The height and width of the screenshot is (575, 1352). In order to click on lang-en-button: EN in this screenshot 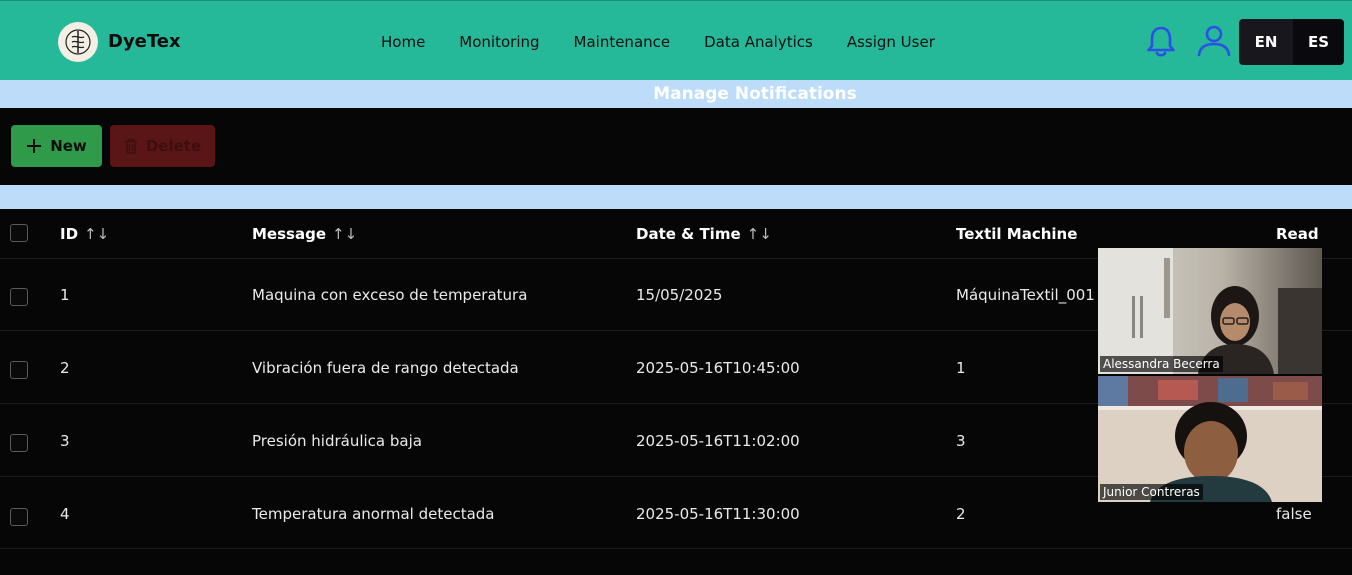, I will do `click(1266, 42)`.